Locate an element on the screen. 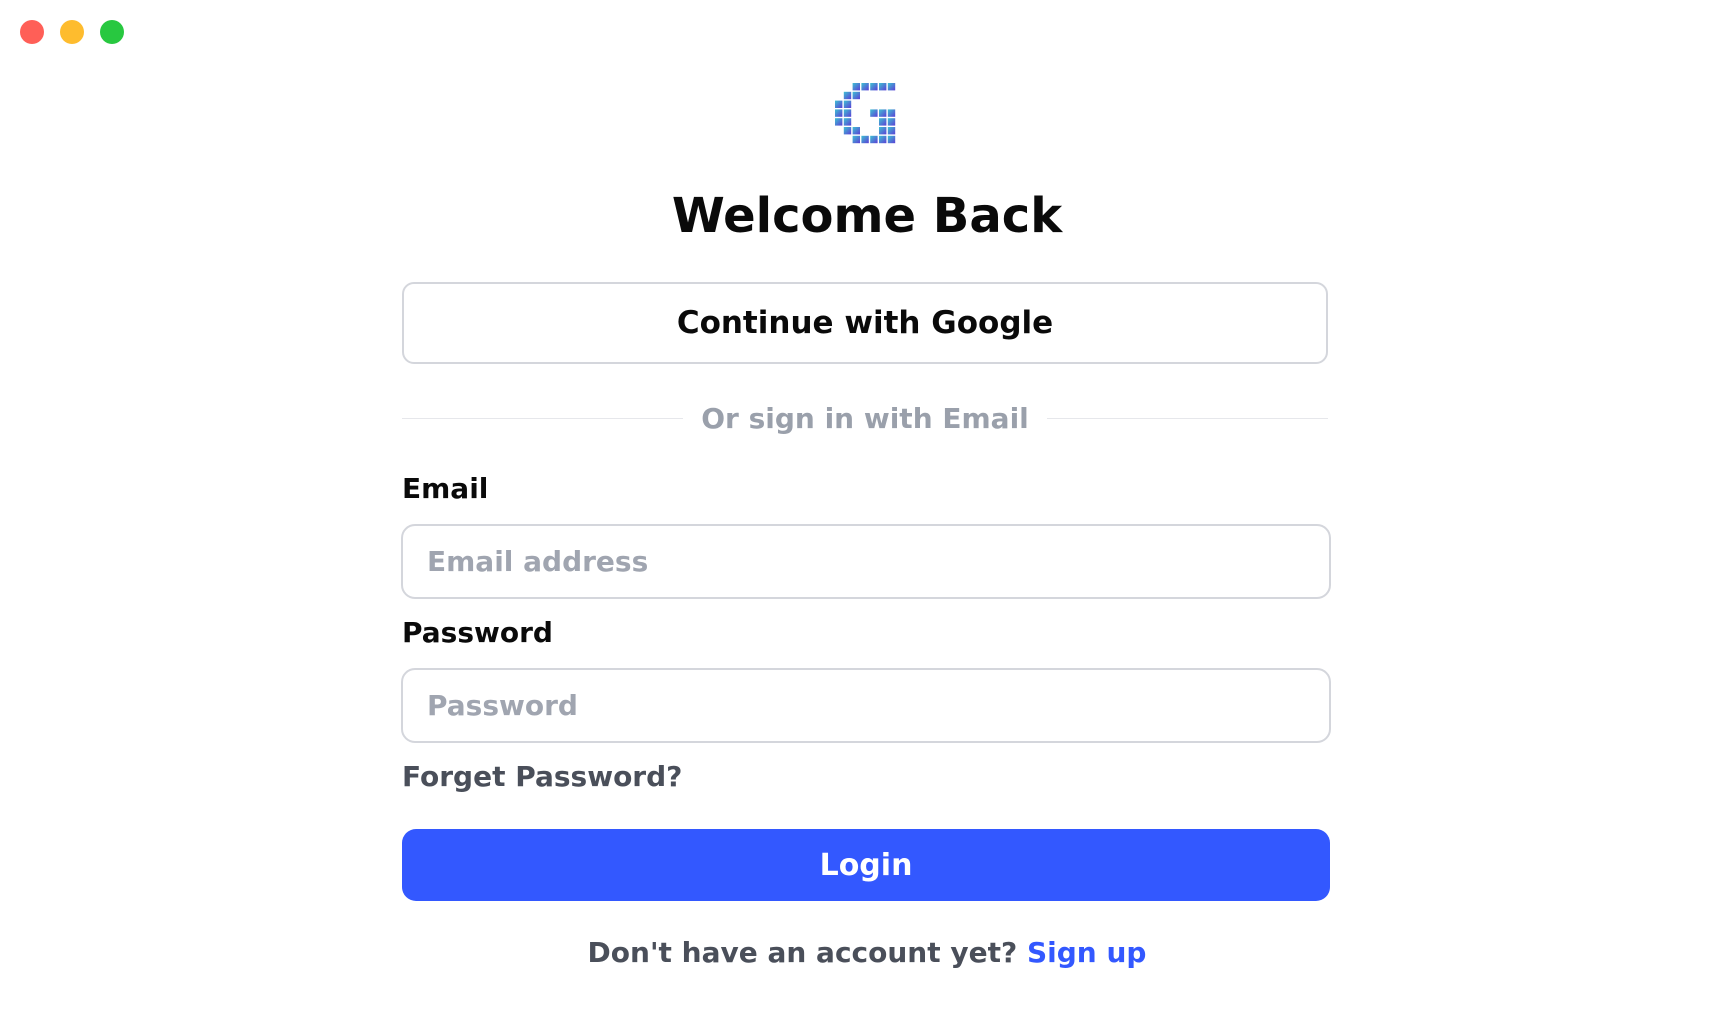  sign-in-divider: Or sign in with Email is located at coordinates (865, 418).